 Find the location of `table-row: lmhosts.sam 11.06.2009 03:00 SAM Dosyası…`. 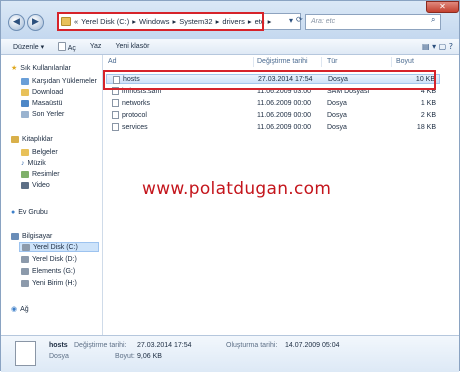

table-row: lmhosts.sam 11.06.2009 03:00 SAM Dosyası… is located at coordinates (273, 91).